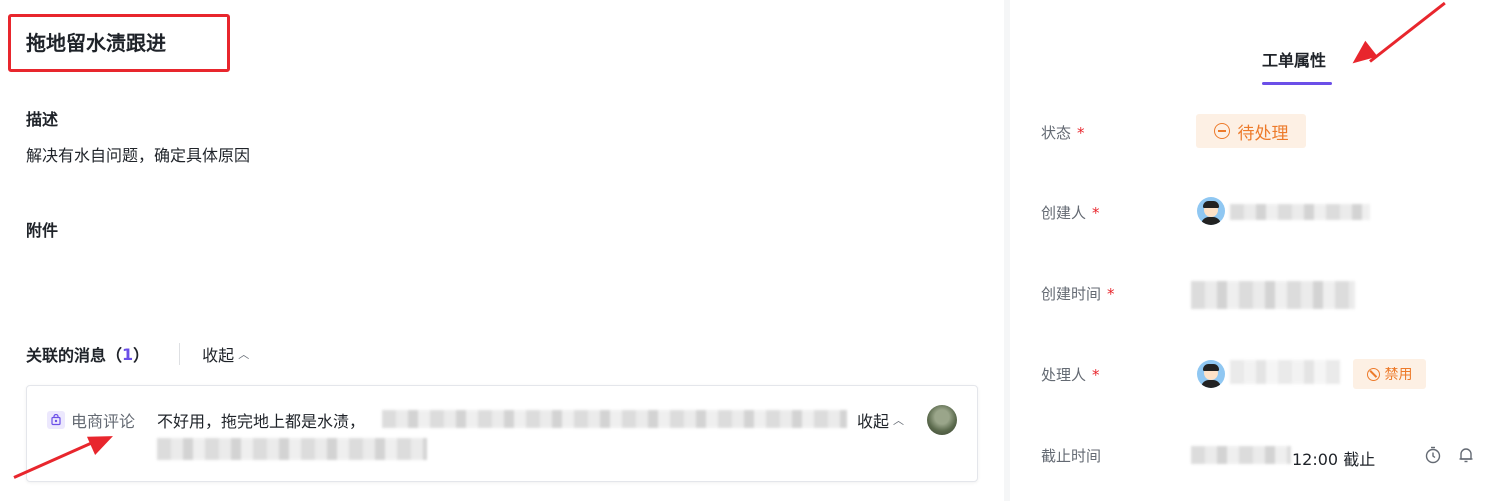 The image size is (1494, 501). I want to click on timer-icon, so click(1433, 455).